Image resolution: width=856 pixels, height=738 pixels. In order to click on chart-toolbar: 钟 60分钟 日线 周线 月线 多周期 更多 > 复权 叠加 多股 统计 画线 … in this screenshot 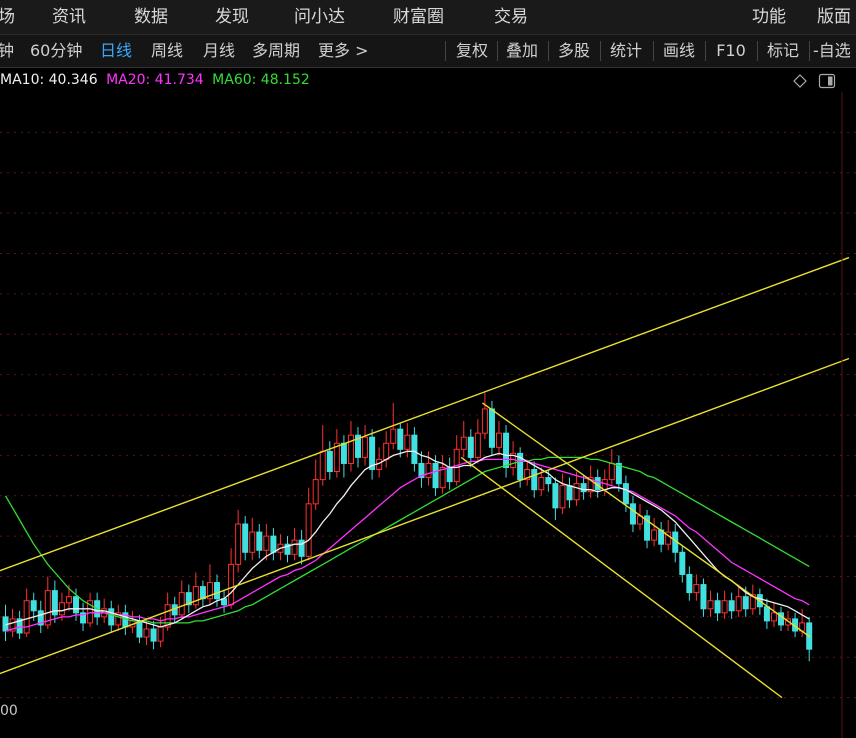, I will do `click(428, 51)`.